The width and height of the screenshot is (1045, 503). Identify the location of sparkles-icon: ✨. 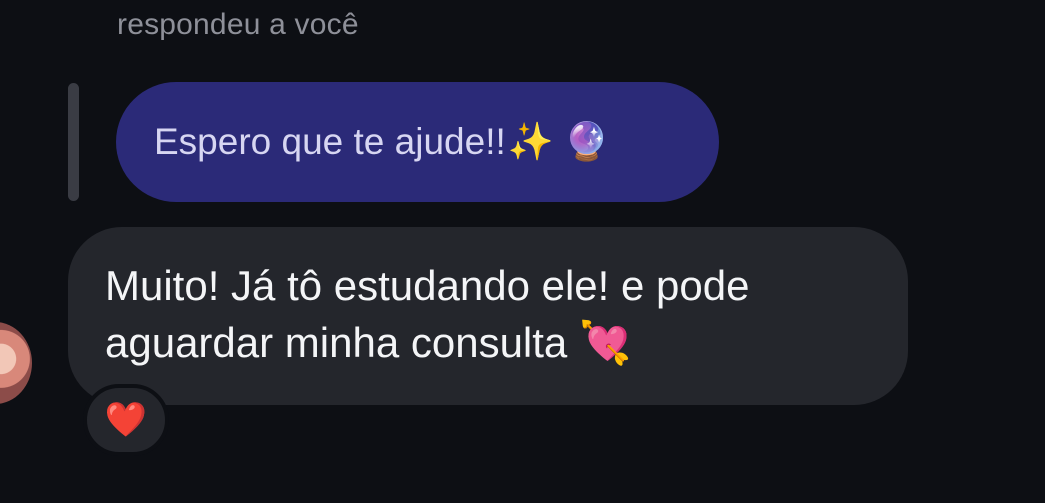
(530, 141).